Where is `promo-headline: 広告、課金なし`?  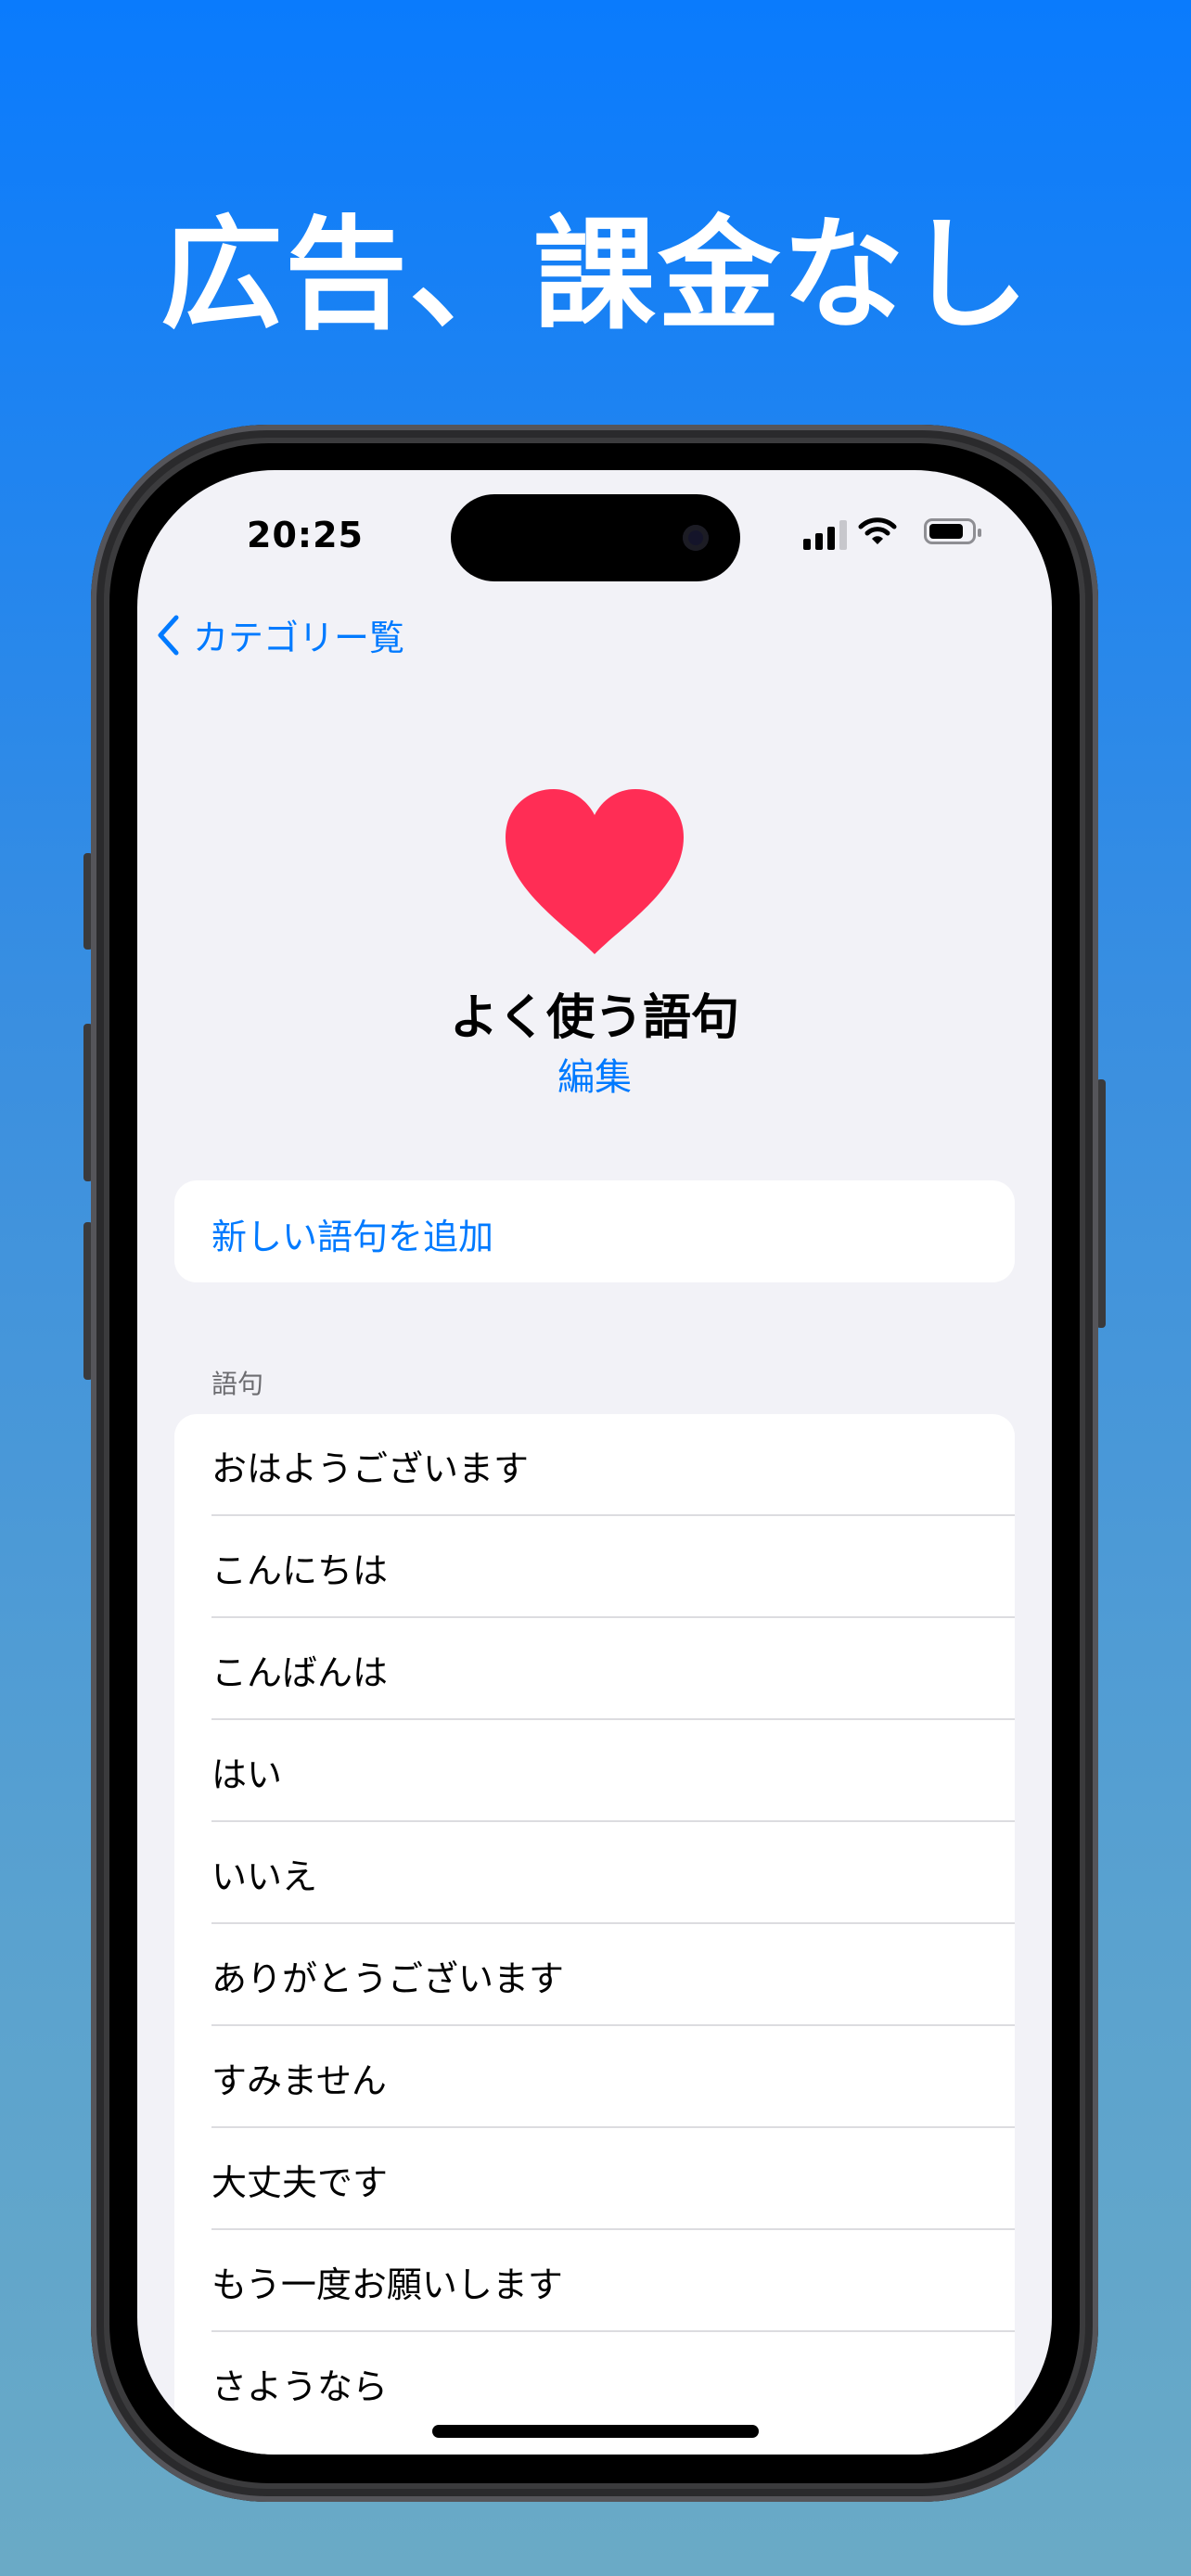
promo-headline: 広告、課金なし is located at coordinates (595, 276).